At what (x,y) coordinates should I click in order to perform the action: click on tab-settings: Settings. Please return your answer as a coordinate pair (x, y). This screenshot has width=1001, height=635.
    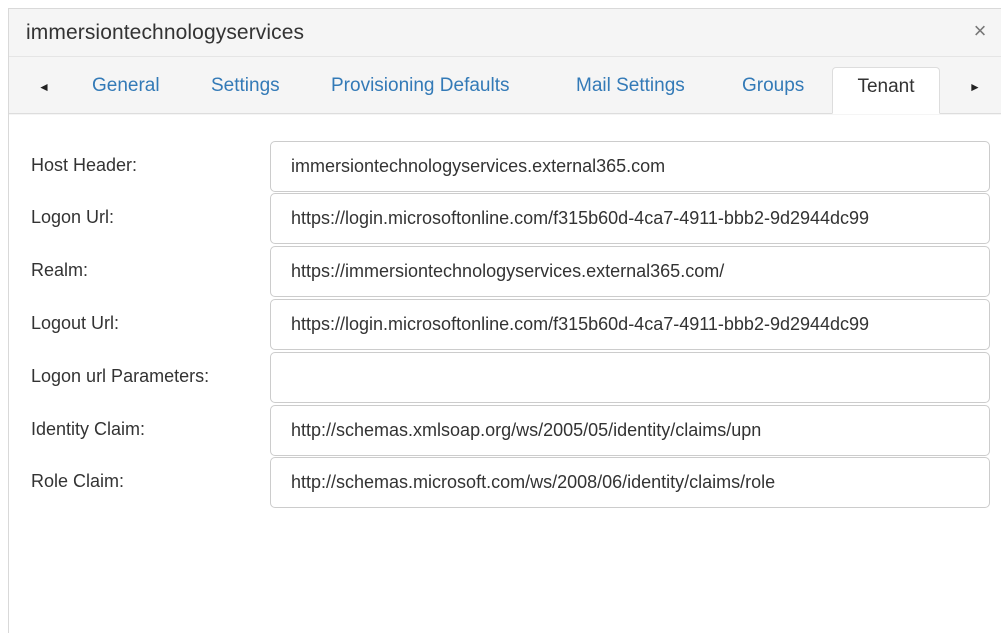
    Looking at the image, I should click on (245, 90).